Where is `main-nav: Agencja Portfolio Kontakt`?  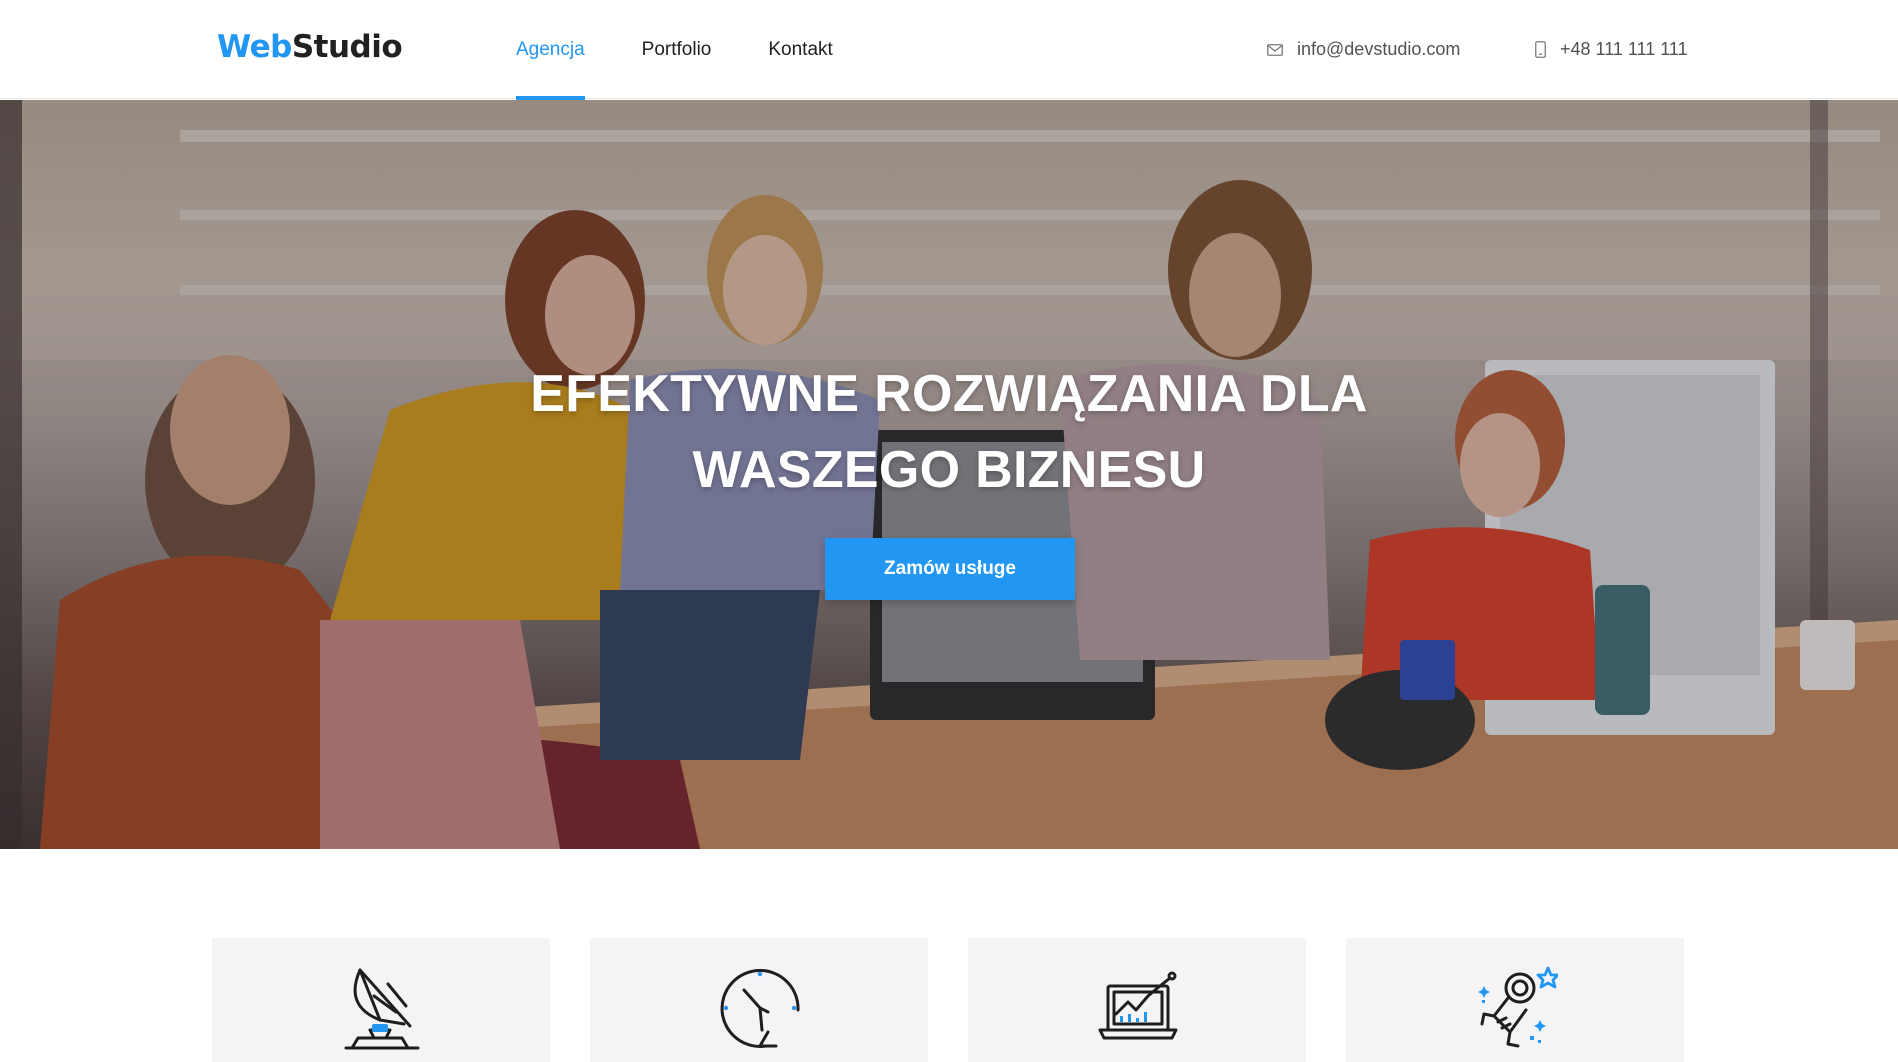 main-nav: Agencja Portfolio Kontakt is located at coordinates (703, 50).